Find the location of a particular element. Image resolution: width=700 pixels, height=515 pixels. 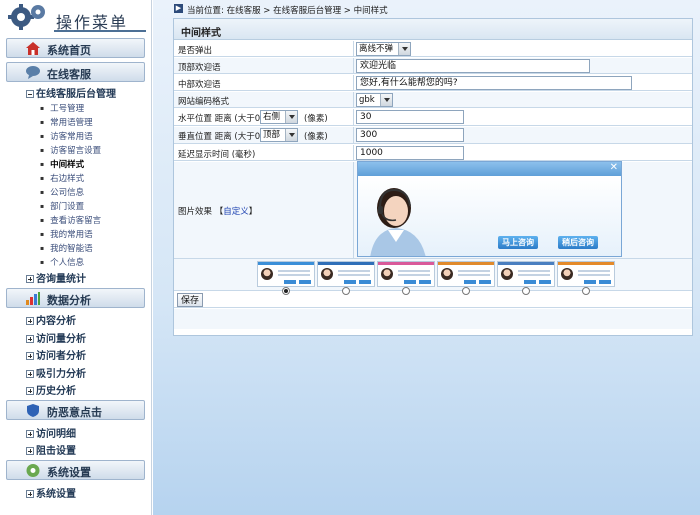

chat-icon is located at coordinates (33, 72).